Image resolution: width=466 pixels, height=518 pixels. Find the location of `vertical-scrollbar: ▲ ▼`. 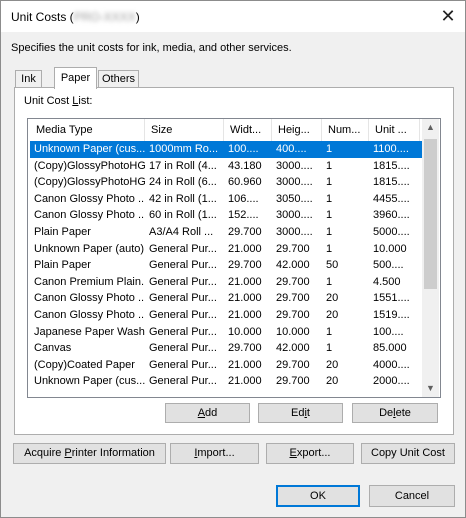

vertical-scrollbar: ▲ ▼ is located at coordinates (430, 258).